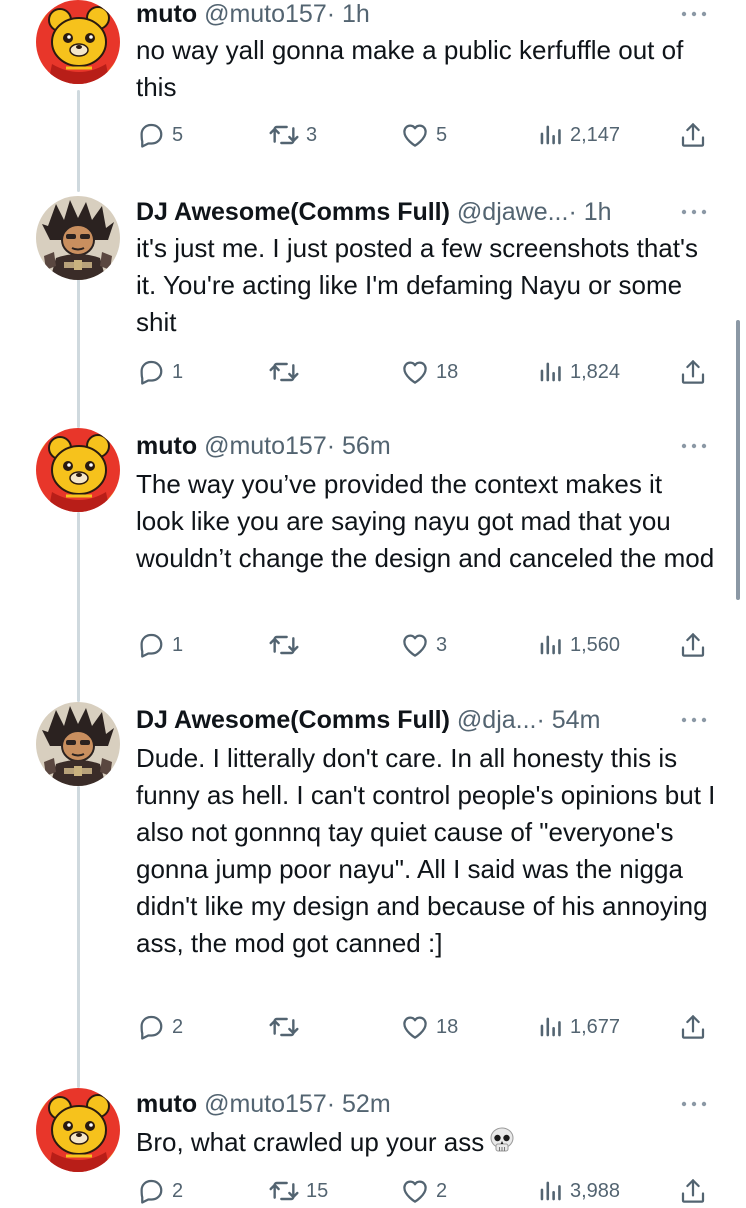  Describe the element at coordinates (578, 372) in the screenshot. I see `views-button: 1,824` at that location.